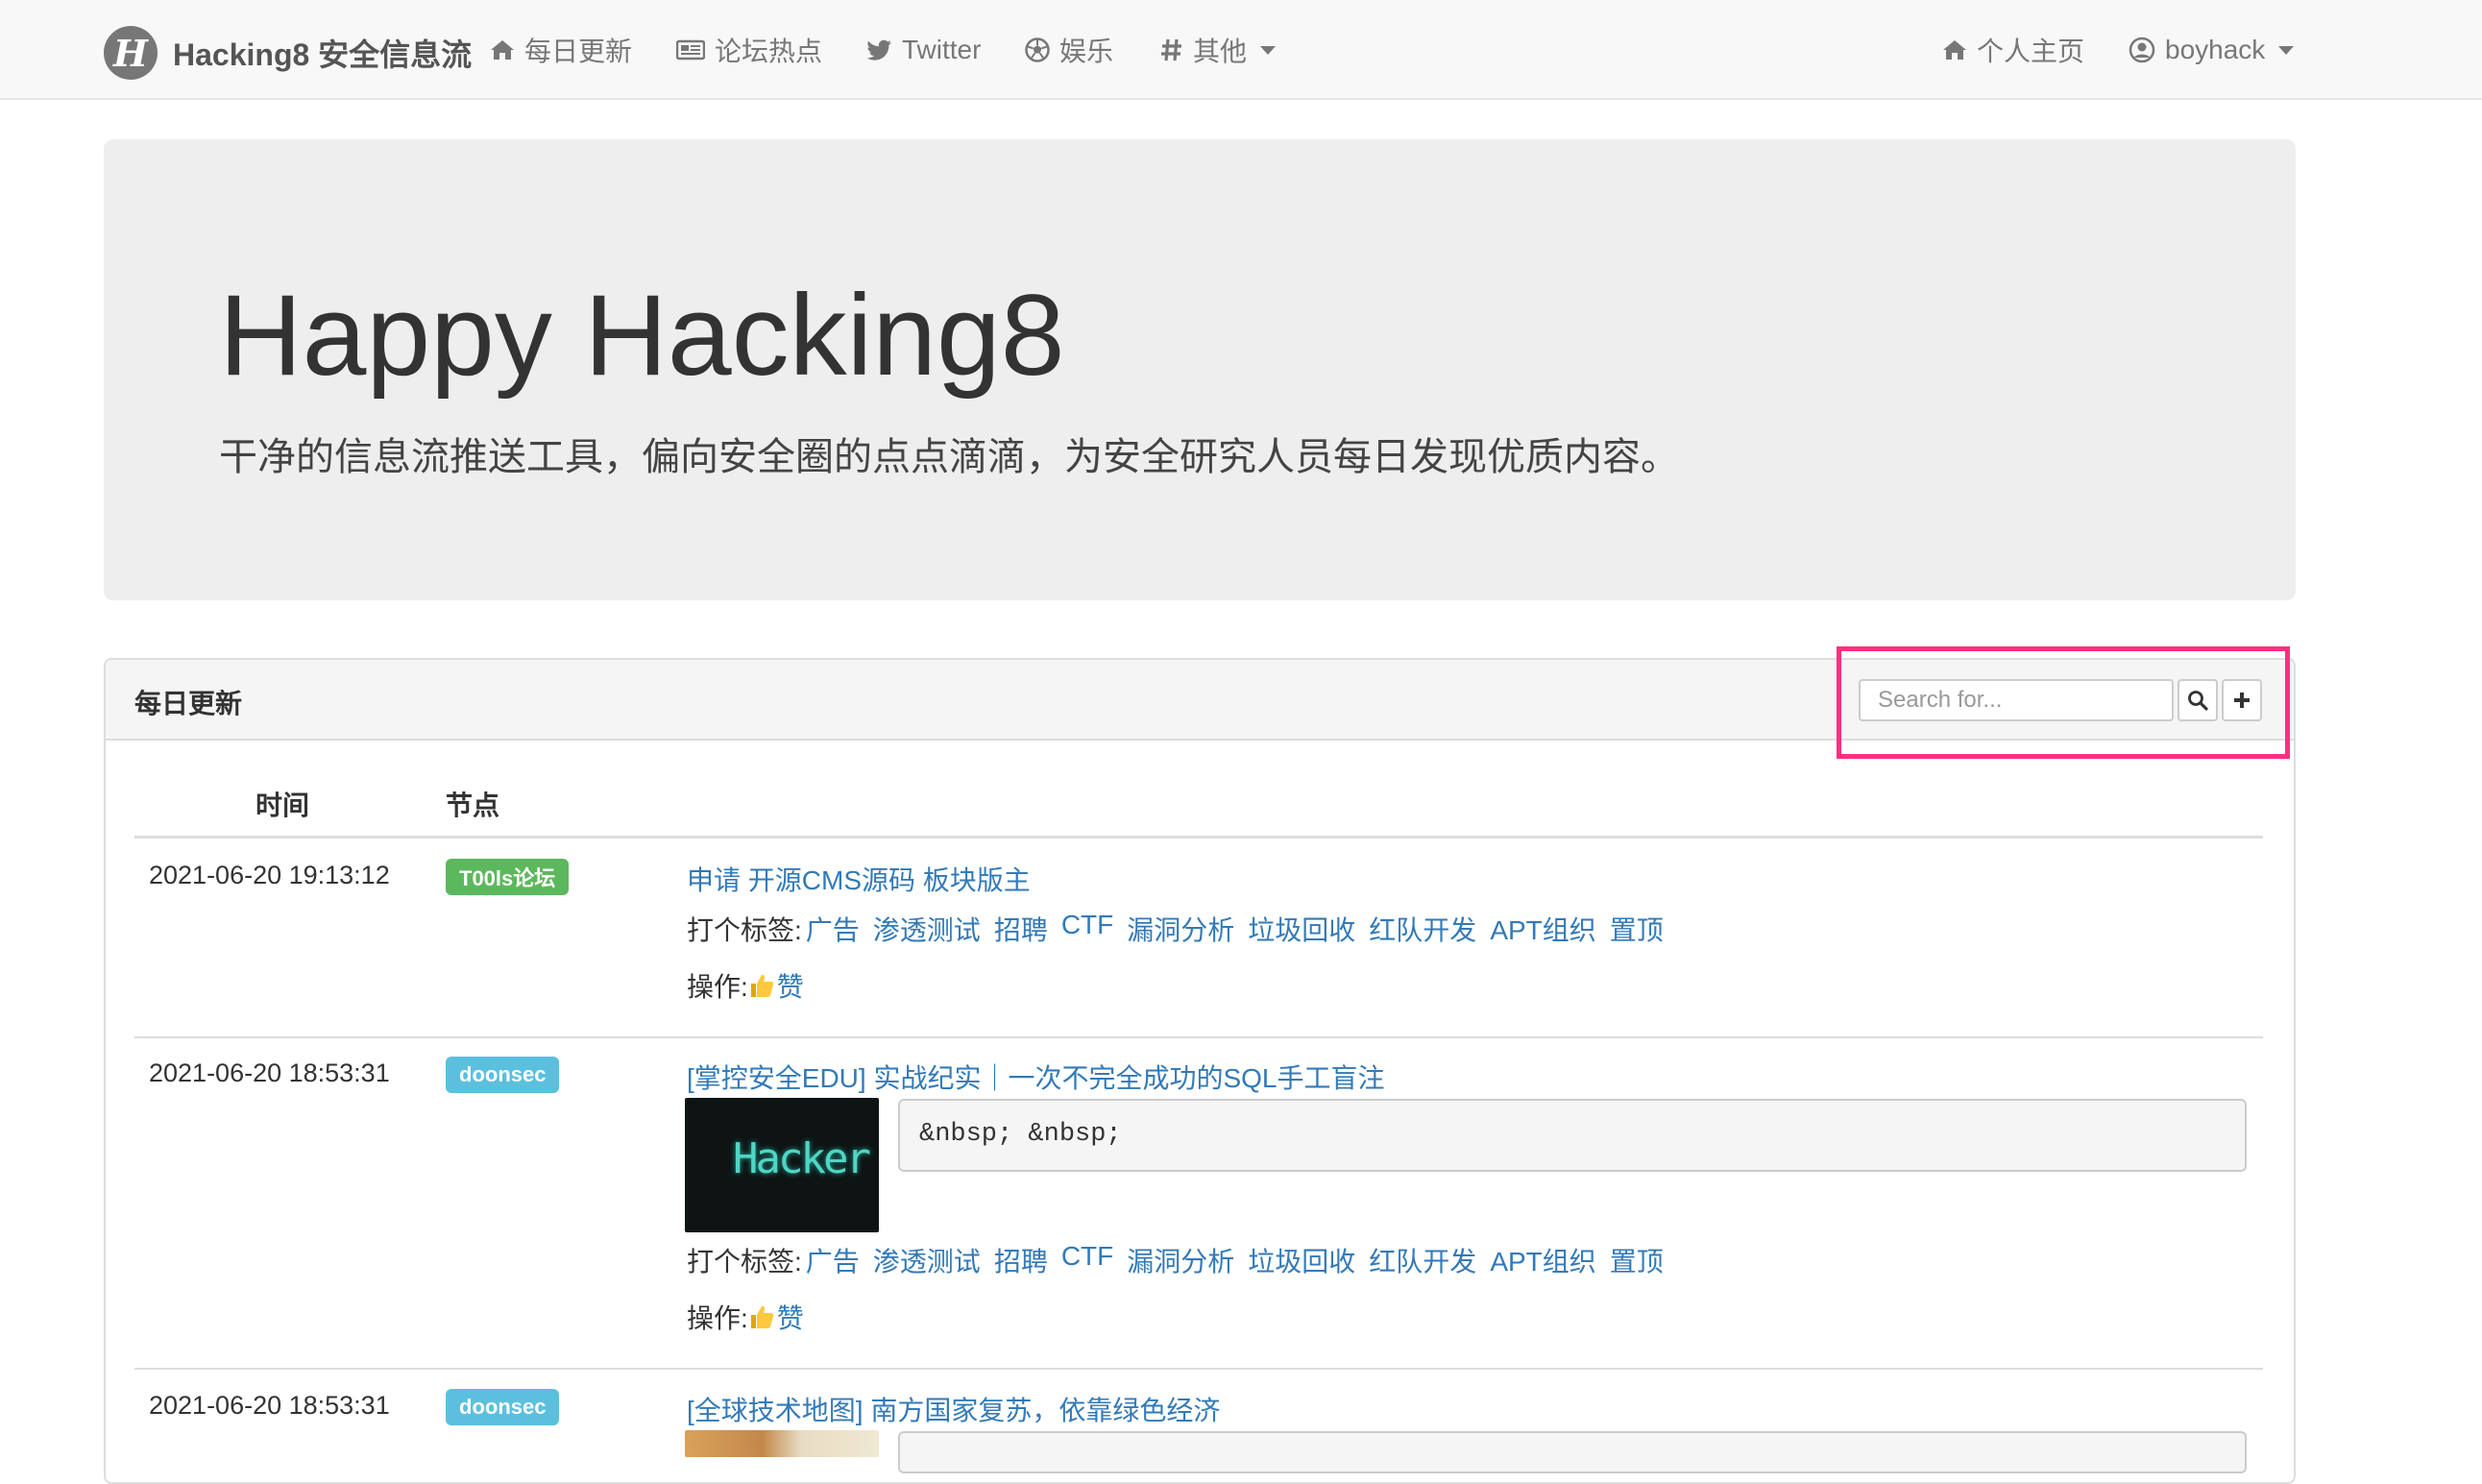 Image resolution: width=2482 pixels, height=1484 pixels. I want to click on nav-twitter: Twitter, so click(924, 50).